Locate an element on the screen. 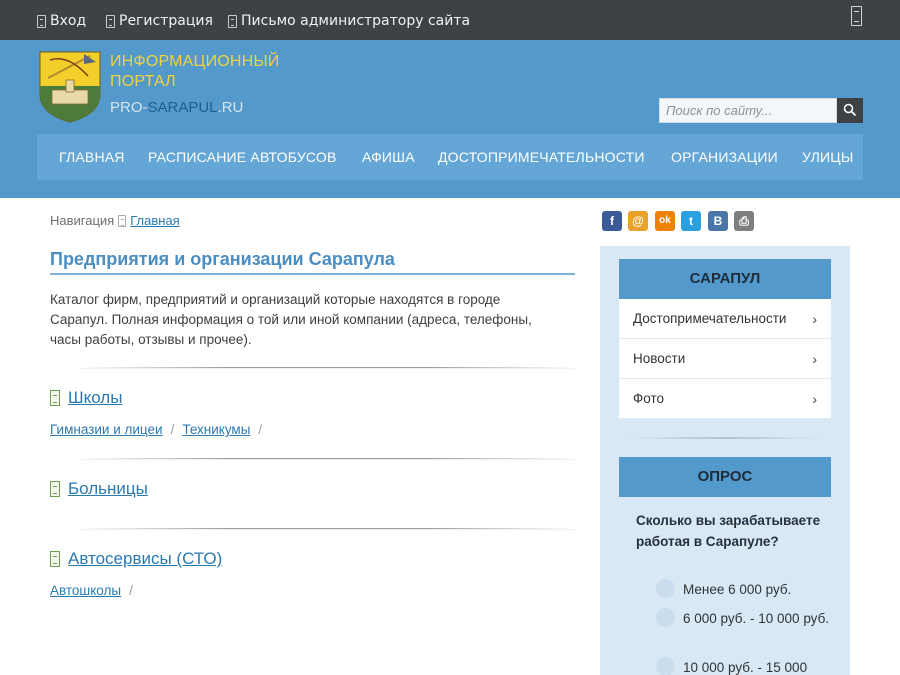 The width and height of the screenshot is (900, 675). poll-option: Менее 6 000 руб. is located at coordinates (738, 589).